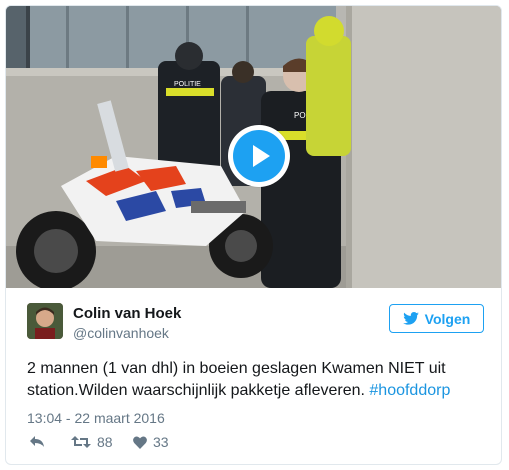  What do you see at coordinates (151, 442) in the screenshot?
I see `like-button: 33` at bounding box center [151, 442].